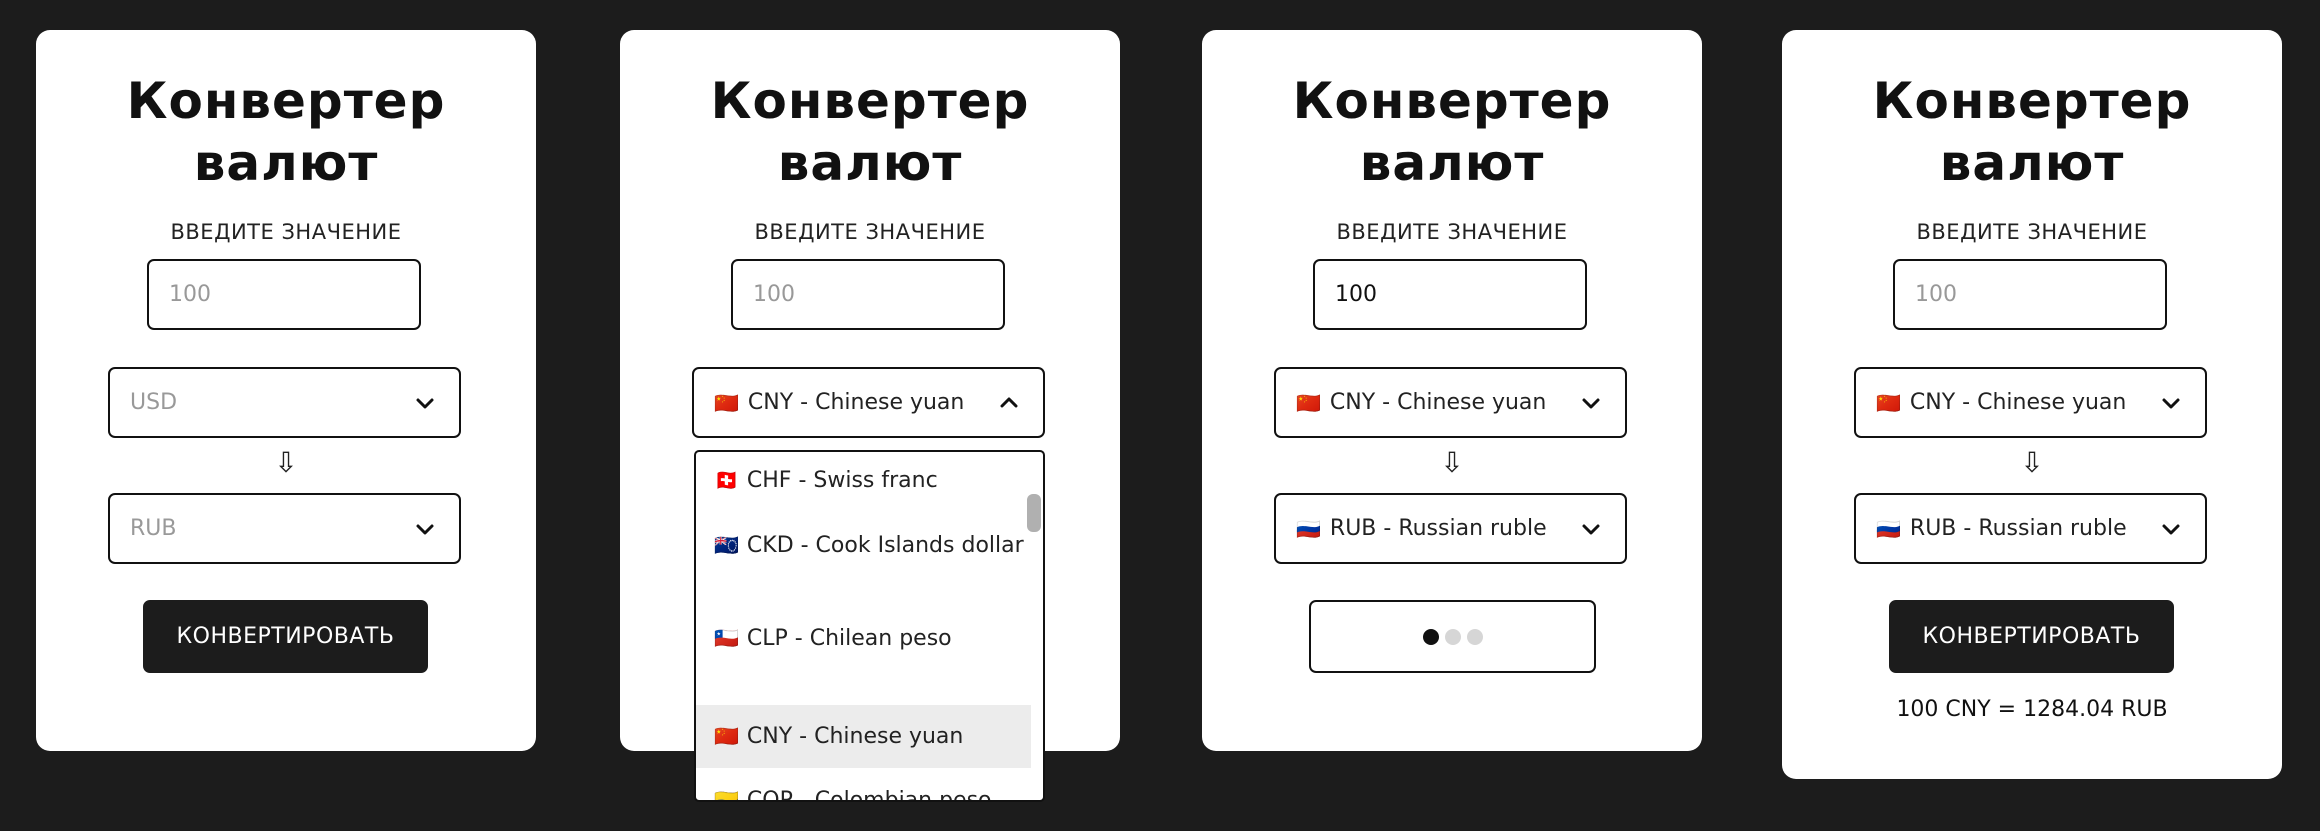 The width and height of the screenshot is (2320, 831). What do you see at coordinates (842, 480) in the screenshot?
I see `option-label: CHF - Swiss franc` at bounding box center [842, 480].